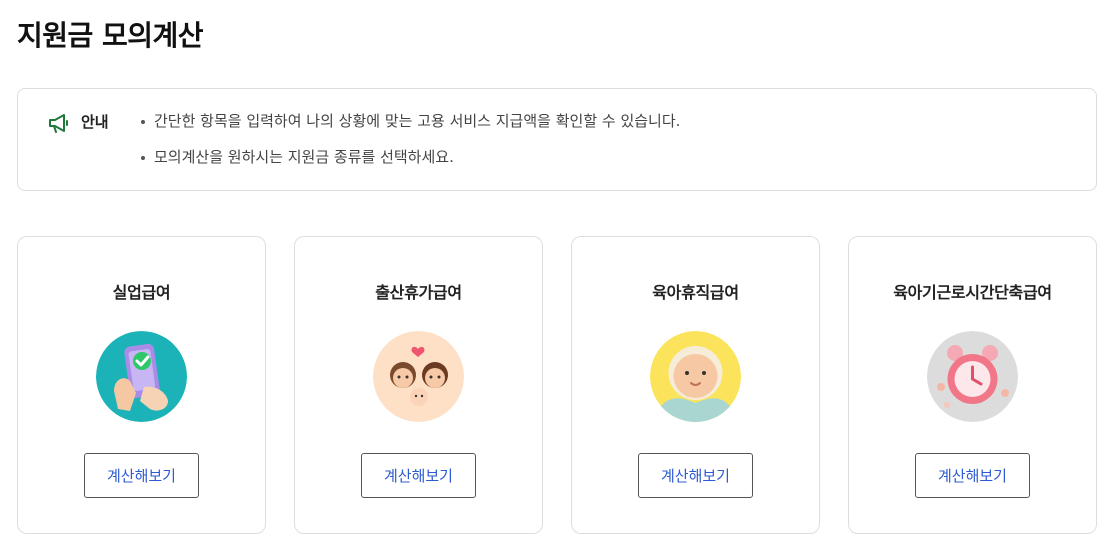  What do you see at coordinates (695, 376) in the screenshot?
I see `baby-icon` at bounding box center [695, 376].